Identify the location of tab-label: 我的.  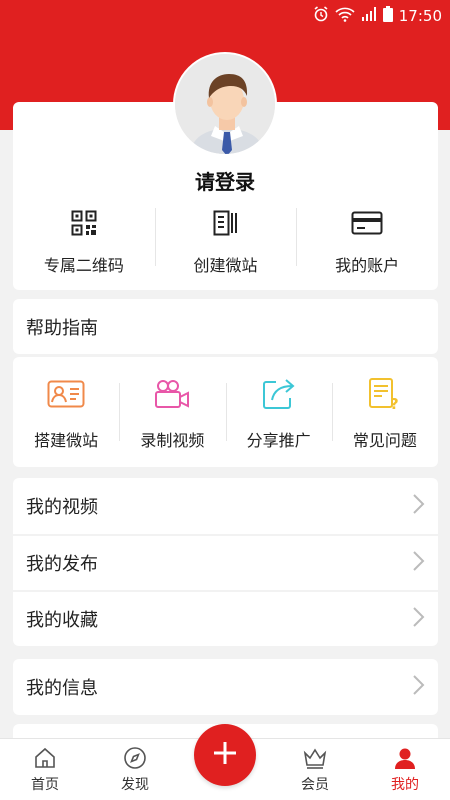
(405, 785).